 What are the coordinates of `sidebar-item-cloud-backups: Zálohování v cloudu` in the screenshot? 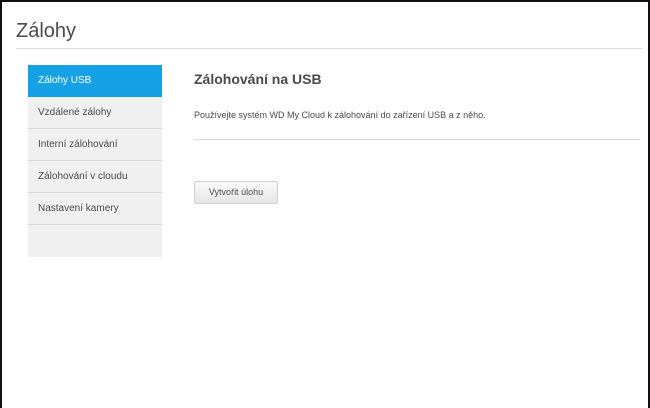 It's located at (95, 177).